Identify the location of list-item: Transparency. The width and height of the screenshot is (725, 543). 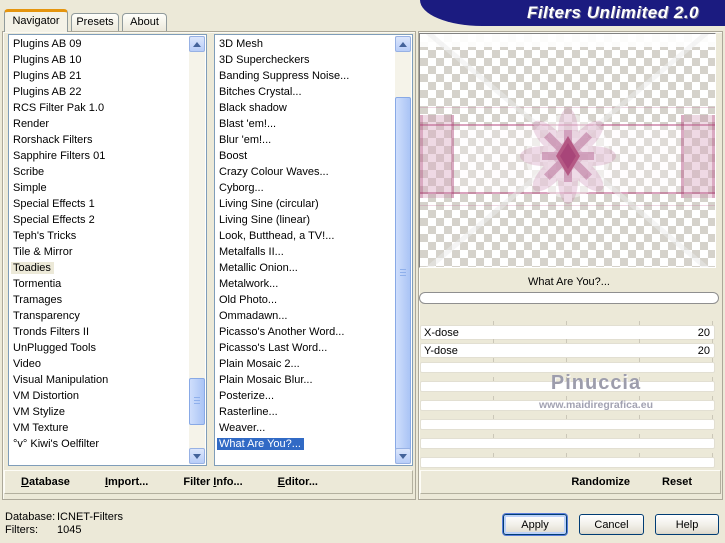
(107, 316).